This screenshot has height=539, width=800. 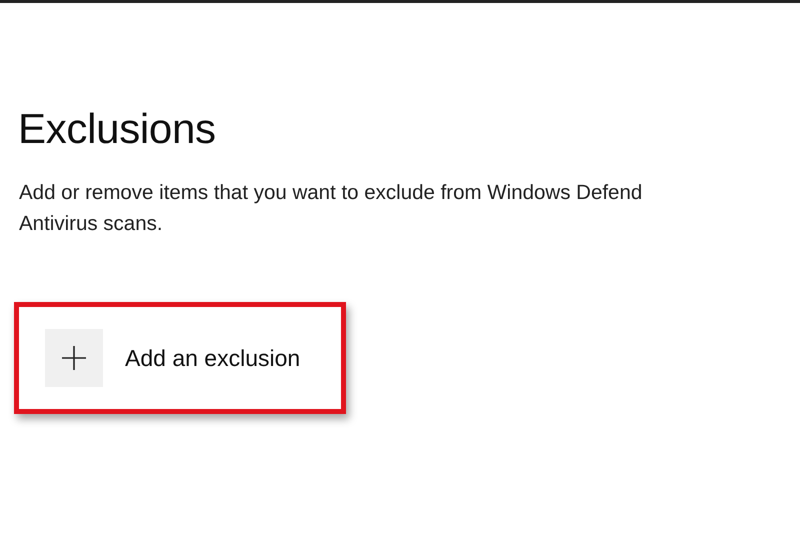 I want to click on page-title: Exclusions, so click(x=117, y=129).